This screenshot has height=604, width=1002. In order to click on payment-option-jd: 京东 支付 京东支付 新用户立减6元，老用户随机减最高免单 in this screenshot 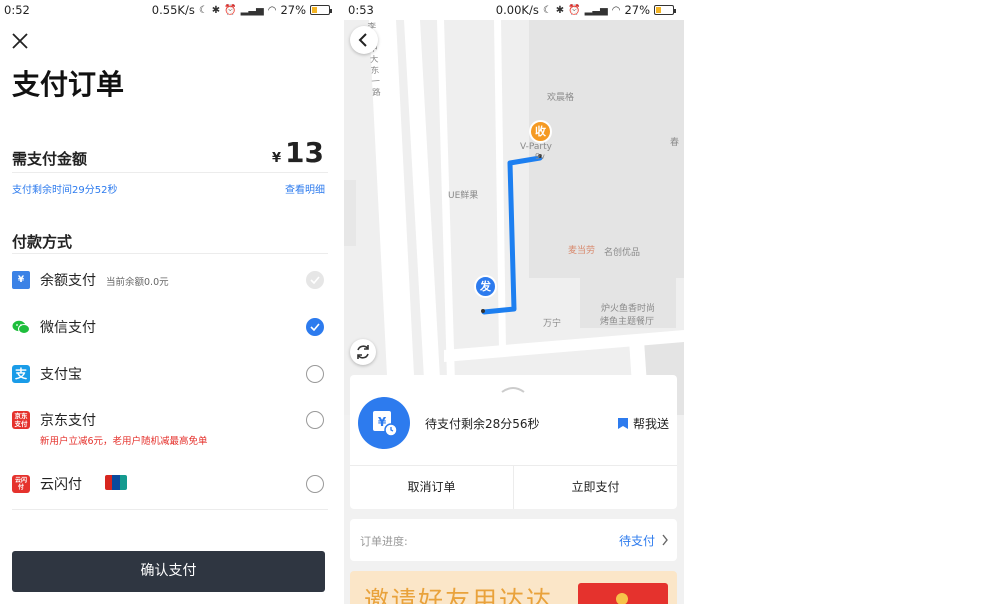, I will do `click(170, 425)`.